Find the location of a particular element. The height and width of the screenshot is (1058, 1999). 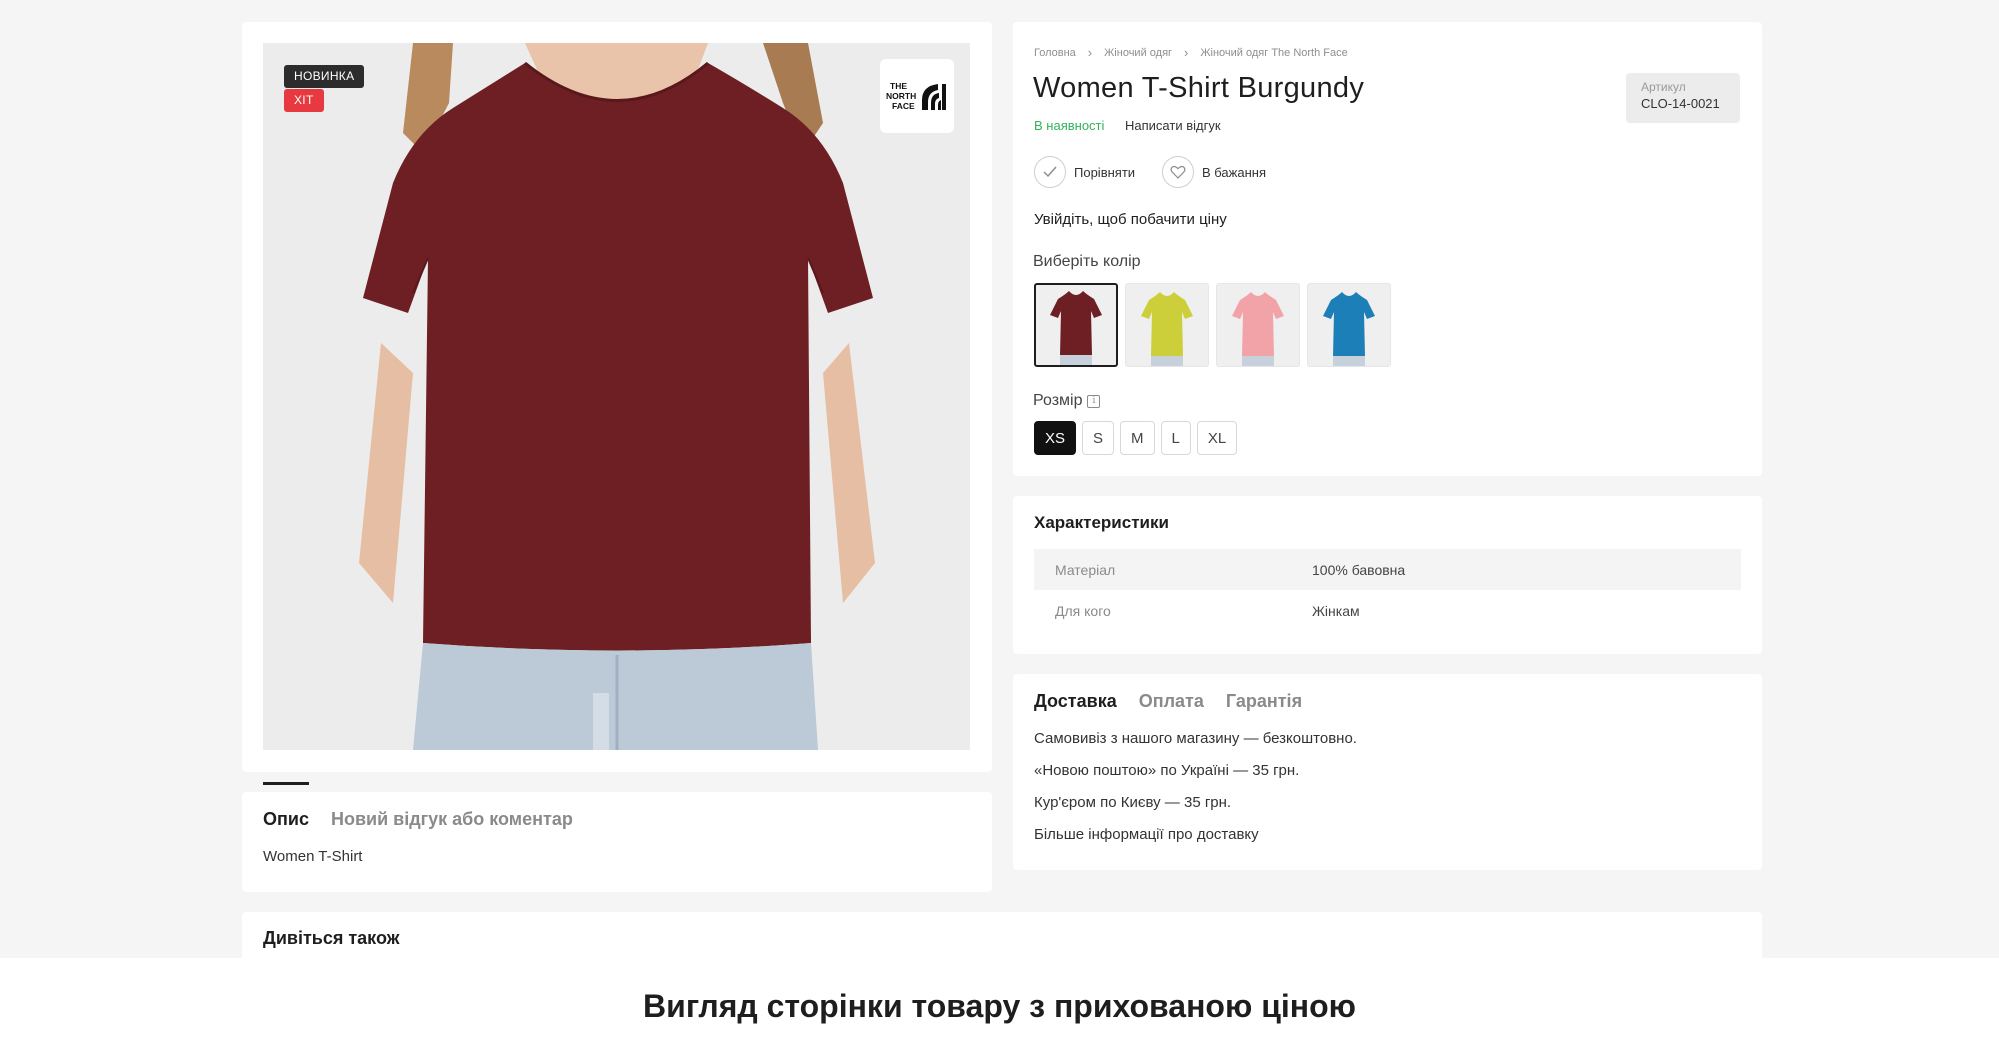

size-selector: XS S M L XL is located at coordinates (1136, 438).